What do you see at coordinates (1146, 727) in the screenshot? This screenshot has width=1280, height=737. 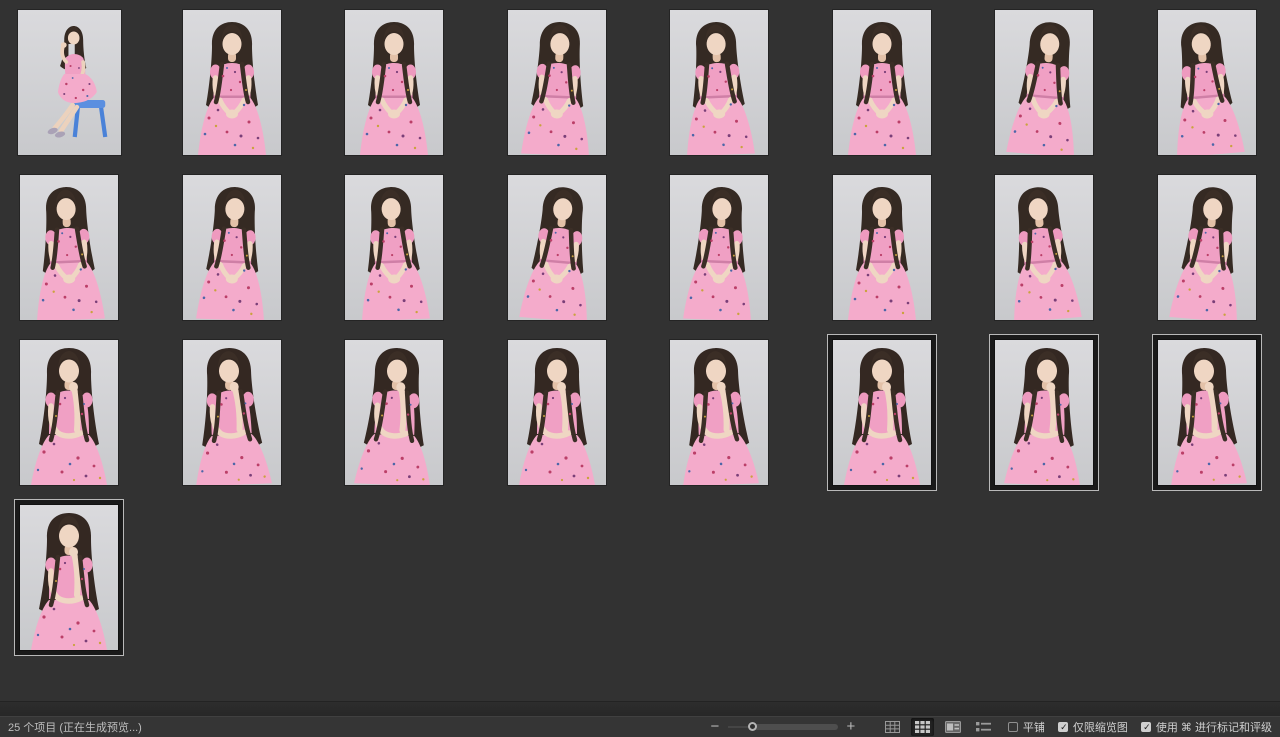 I see `cmd-rating-checkbox-box` at bounding box center [1146, 727].